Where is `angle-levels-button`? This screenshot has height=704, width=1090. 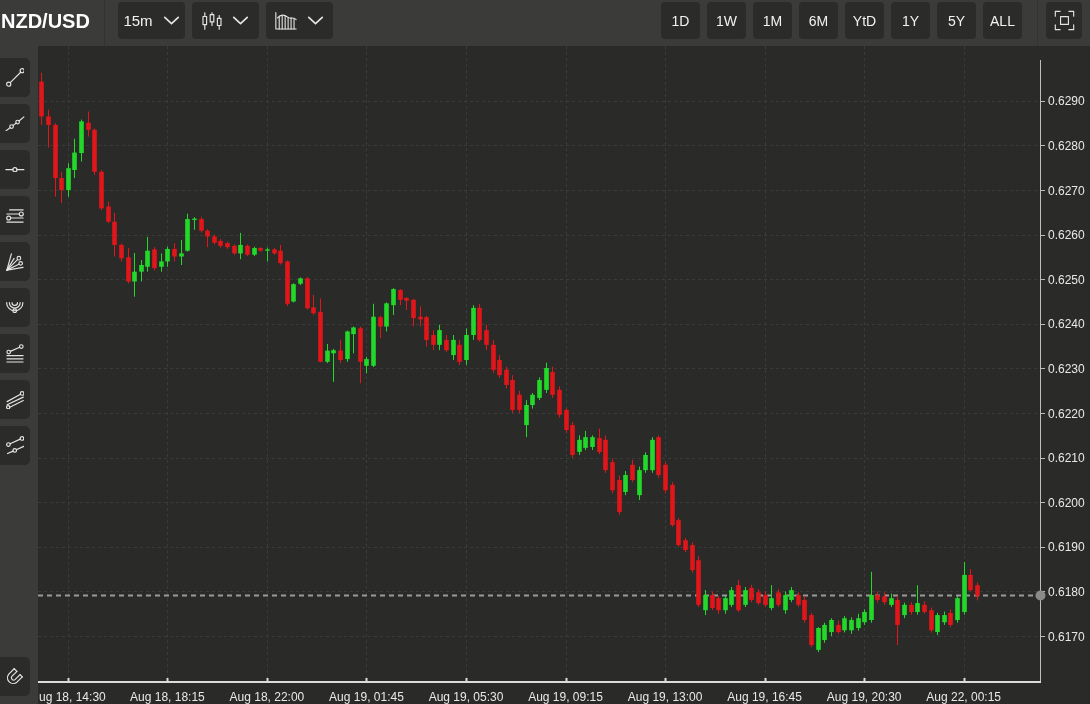
angle-levels-button is located at coordinates (15, 353).